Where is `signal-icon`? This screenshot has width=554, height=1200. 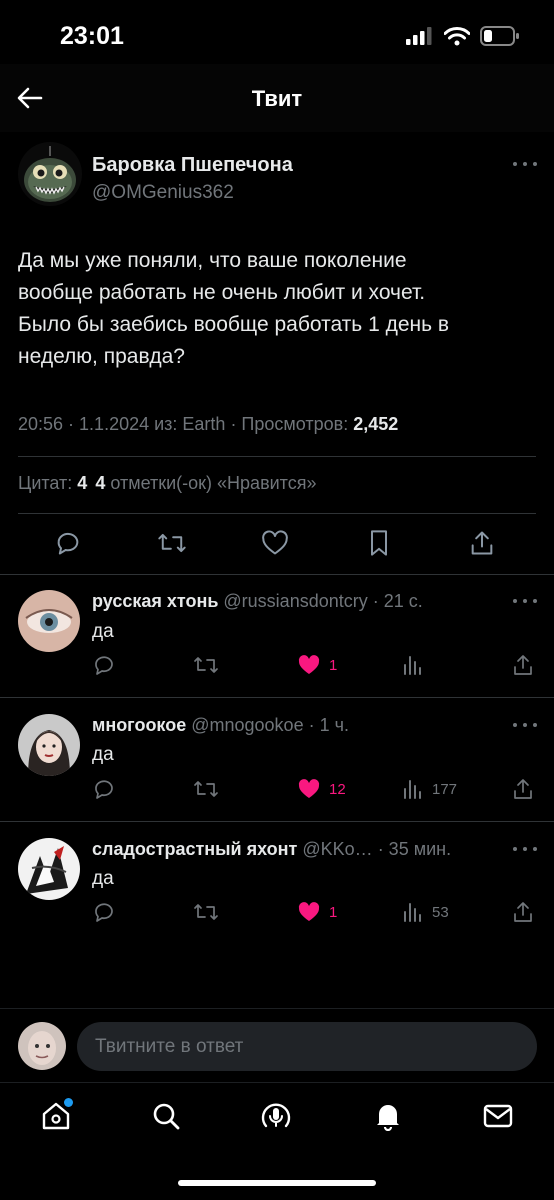 signal-icon is located at coordinates (419, 36).